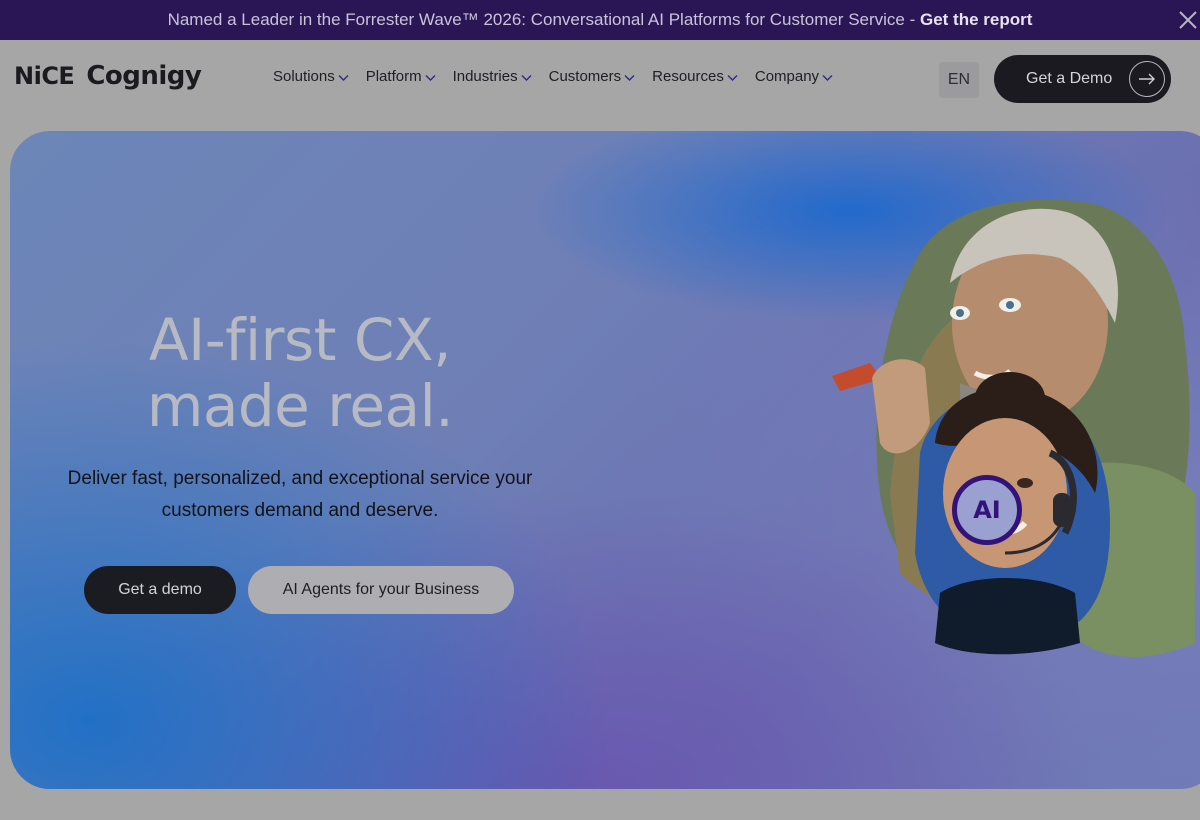  I want to click on nav-platform: Platform, so click(401, 76).